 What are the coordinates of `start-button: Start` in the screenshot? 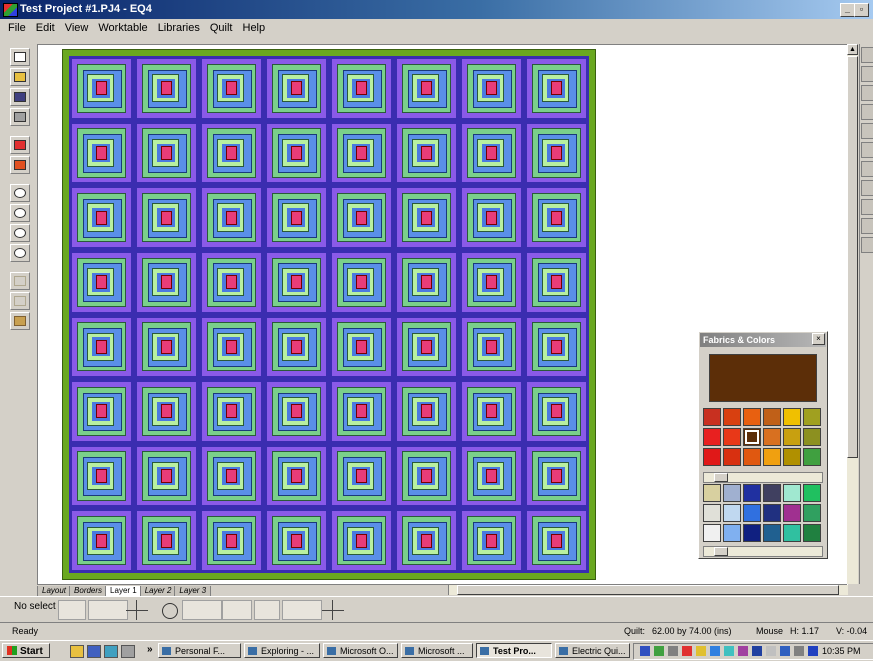 It's located at (26, 650).